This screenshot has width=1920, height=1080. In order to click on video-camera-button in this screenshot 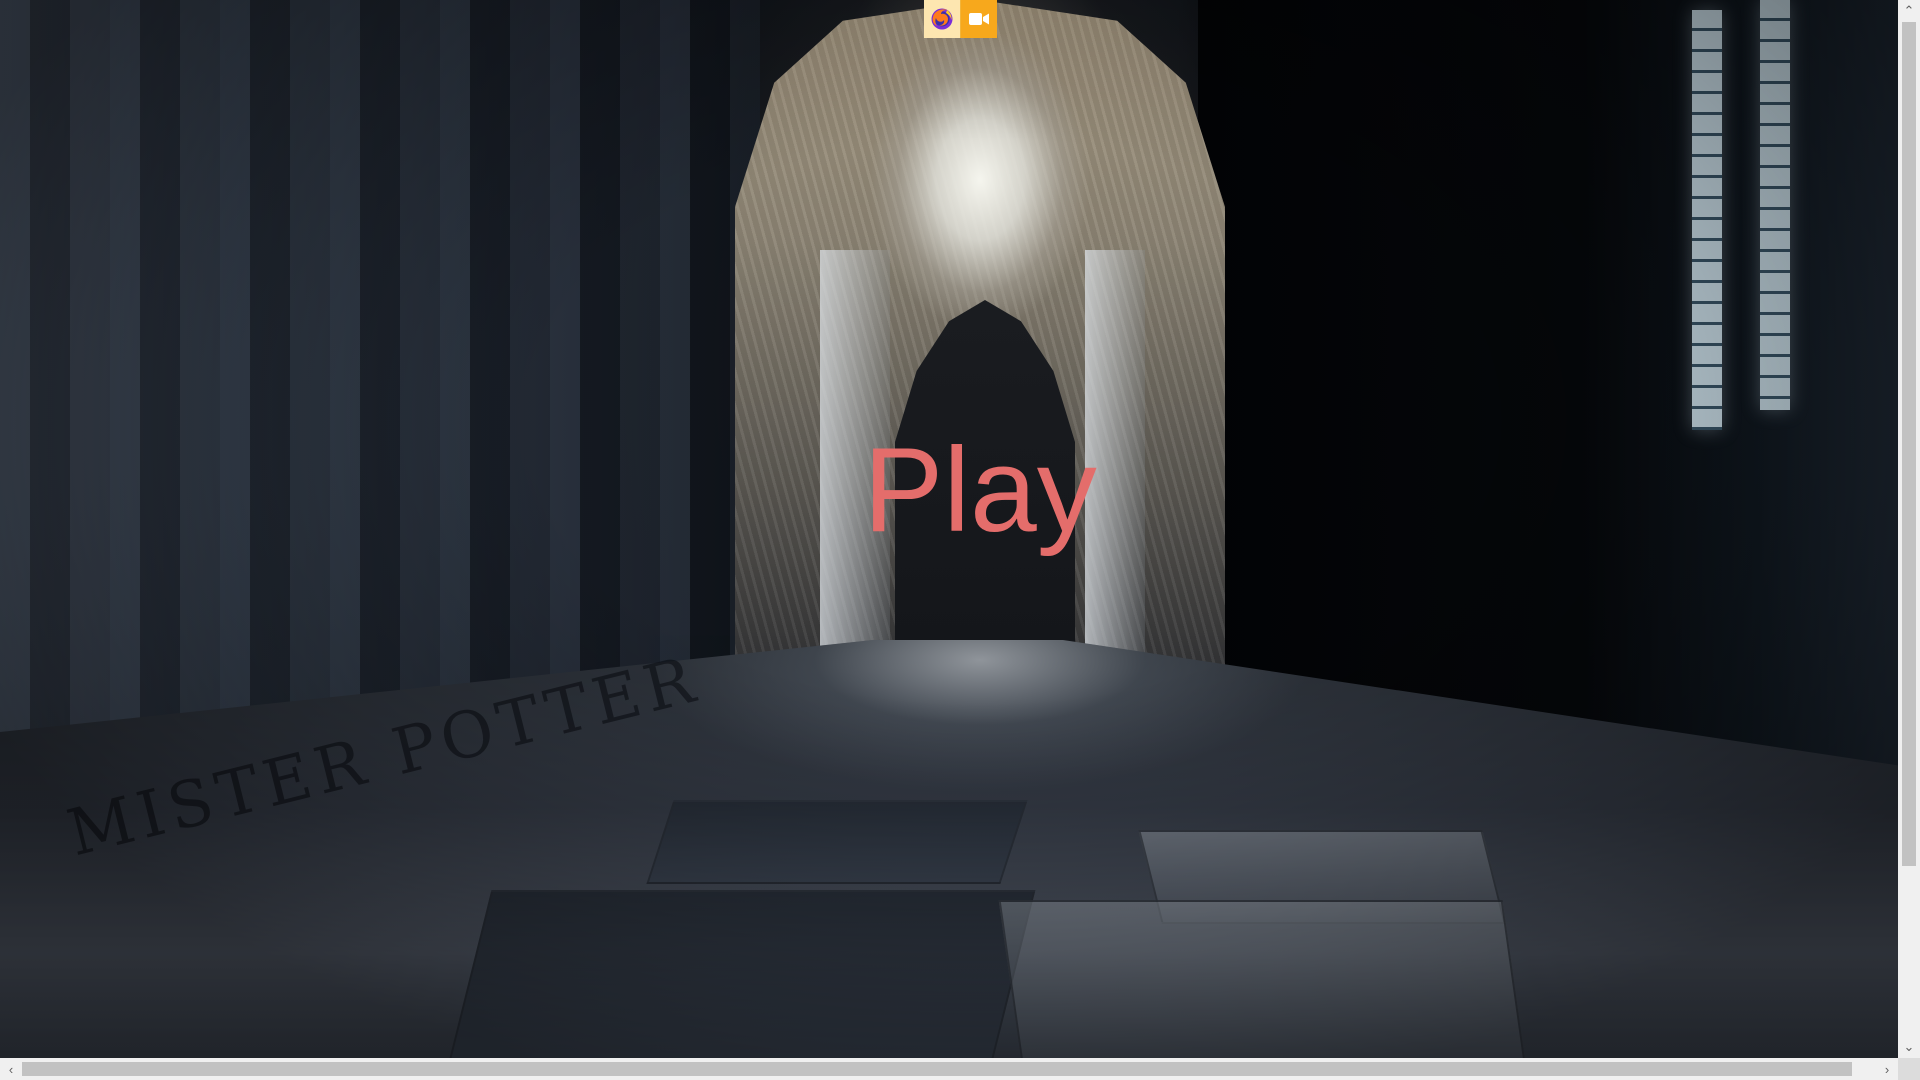, I will do `click(979, 19)`.